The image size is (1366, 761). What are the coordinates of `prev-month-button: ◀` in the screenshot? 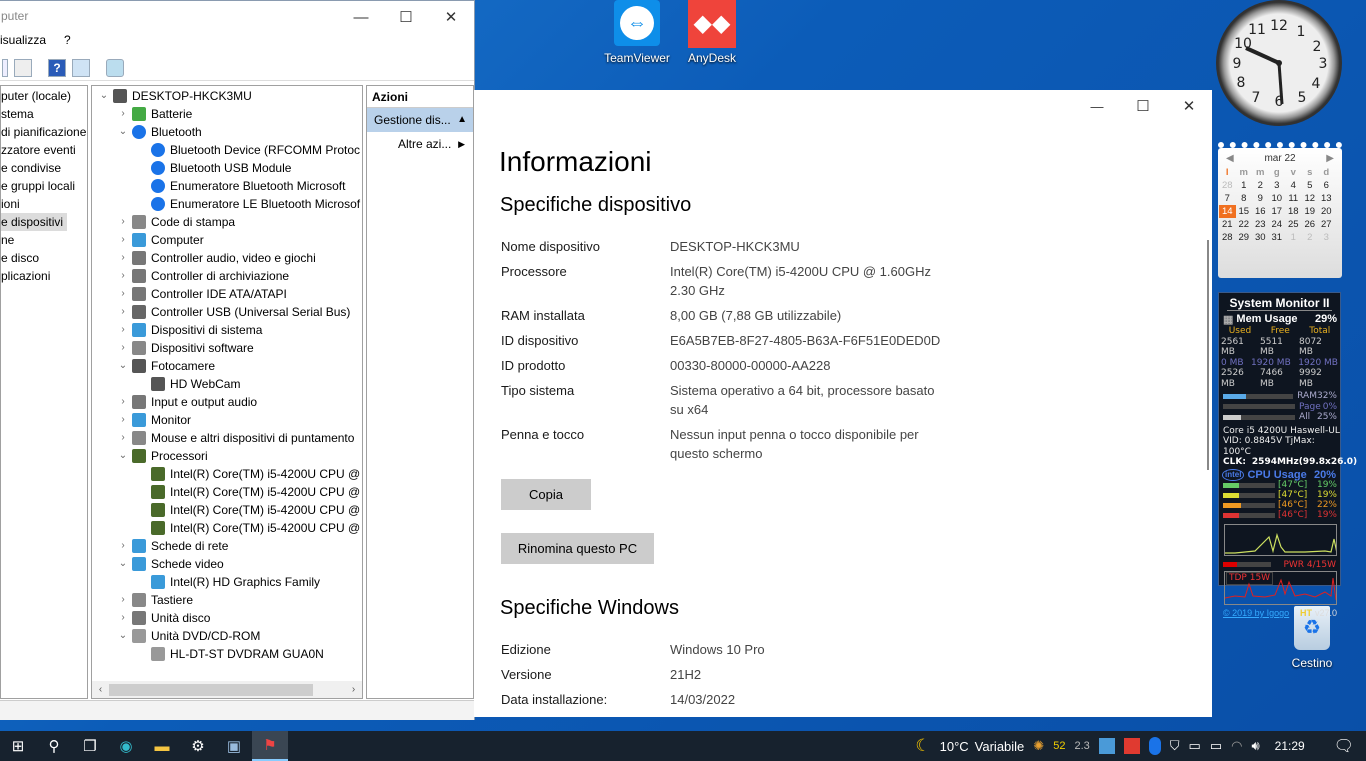 It's located at (1230, 158).